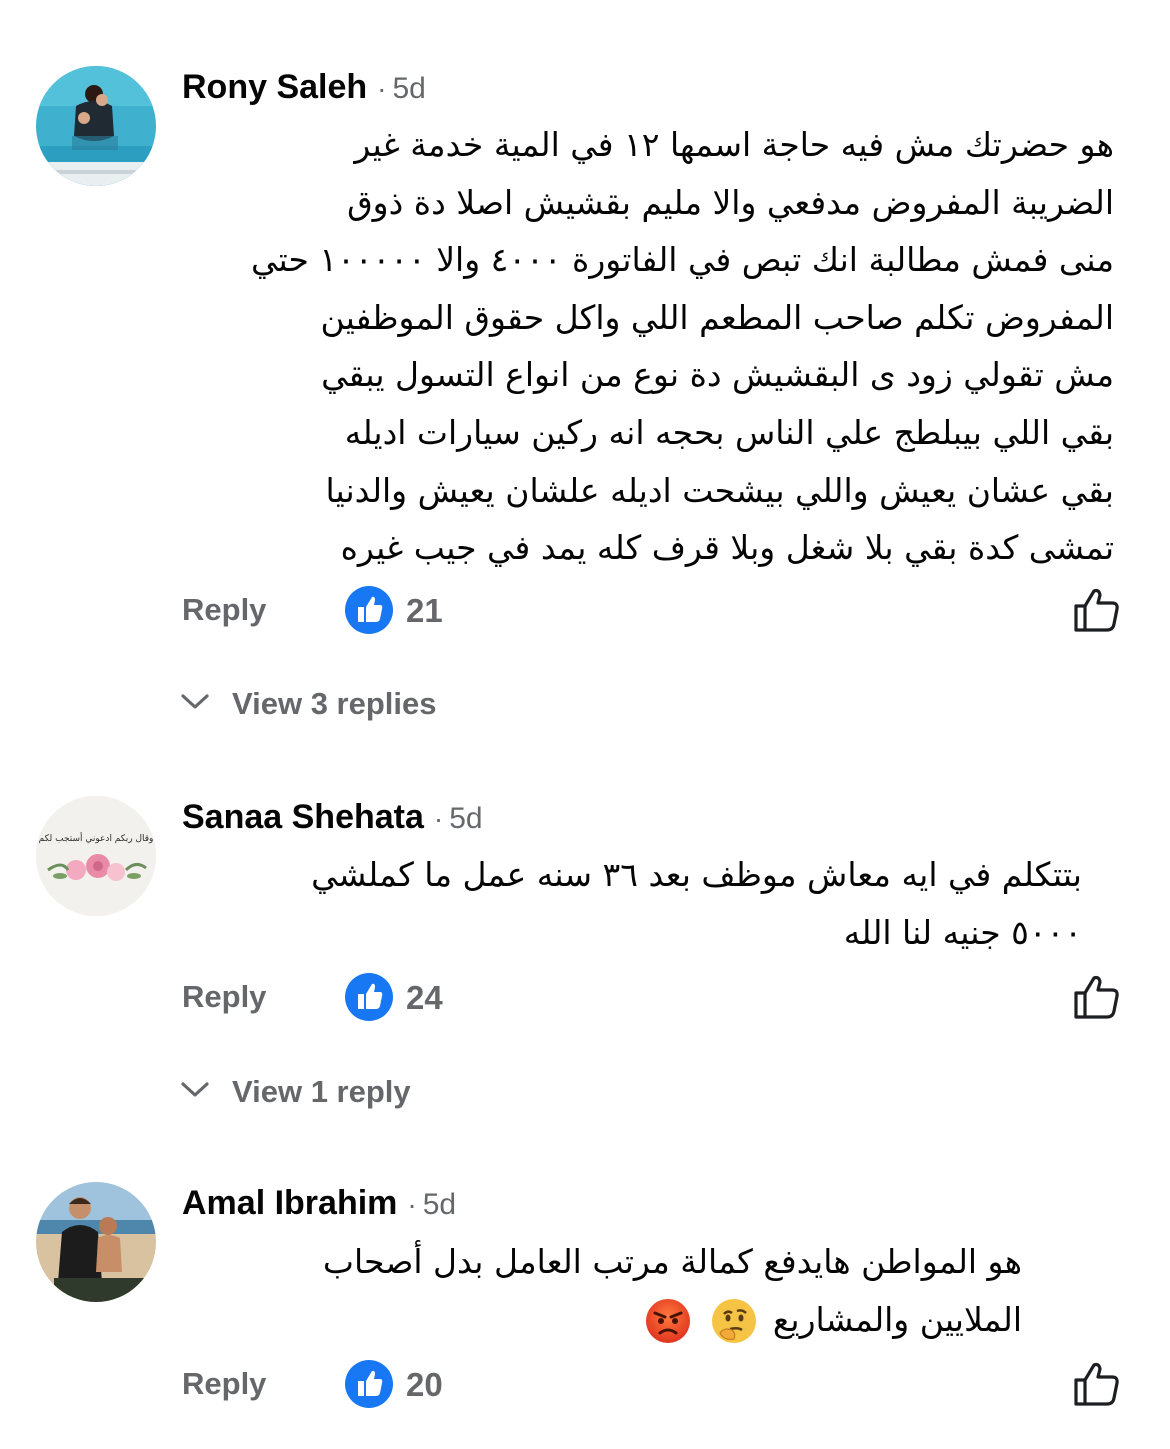 Image resolution: width=1170 pixels, height=1449 pixels. I want to click on avatar-pool-photo, so click(96, 126).